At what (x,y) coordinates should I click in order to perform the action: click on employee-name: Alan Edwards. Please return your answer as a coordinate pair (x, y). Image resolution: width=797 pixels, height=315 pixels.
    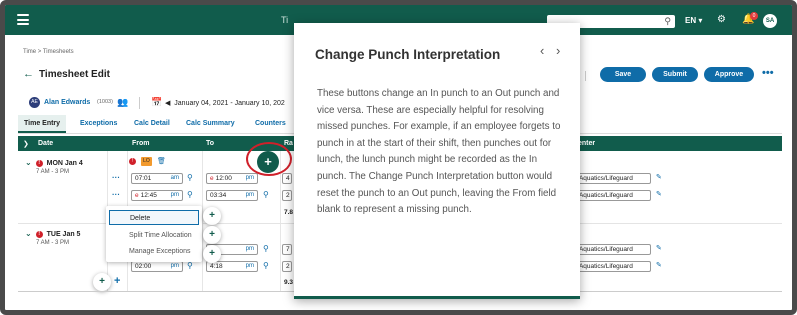
    Looking at the image, I should click on (67, 102).